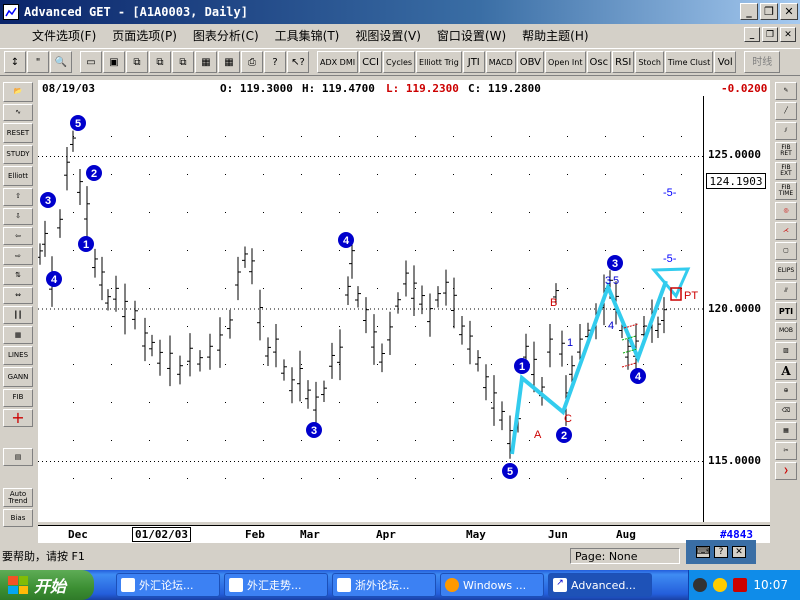 The height and width of the screenshot is (600, 800). I want to click on ellipse-button: ELIPS, so click(786, 271).